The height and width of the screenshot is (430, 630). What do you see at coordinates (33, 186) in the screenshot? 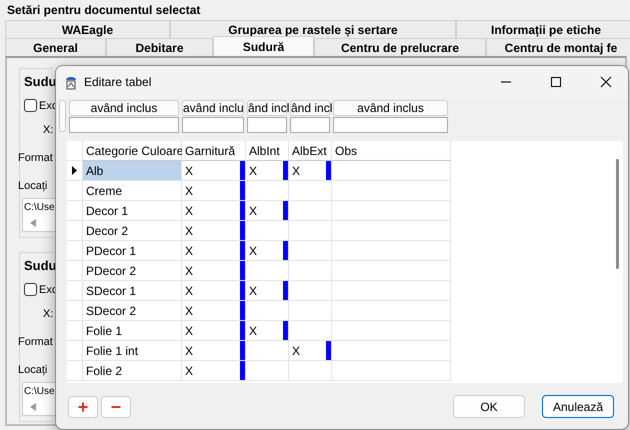
I see `field-label: Locați` at bounding box center [33, 186].